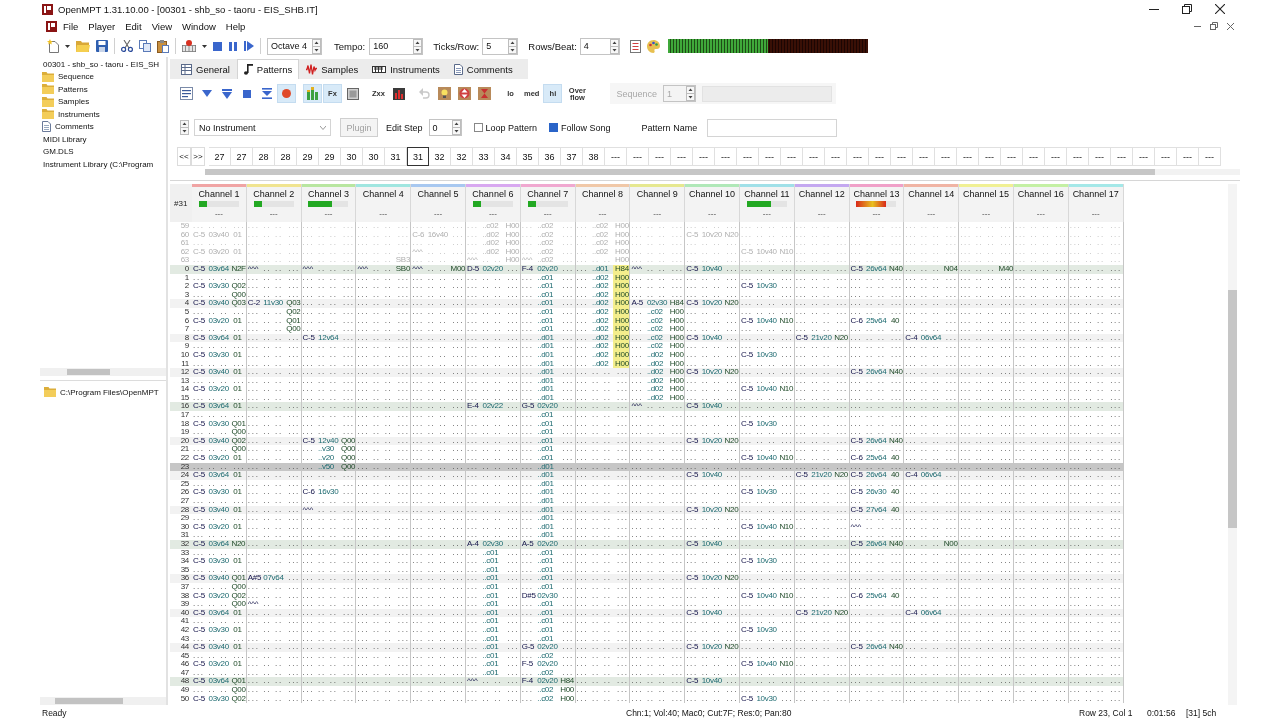 This screenshot has width=1280, height=720. What do you see at coordinates (163, 46) in the screenshot?
I see `clipboard-icon` at bounding box center [163, 46].